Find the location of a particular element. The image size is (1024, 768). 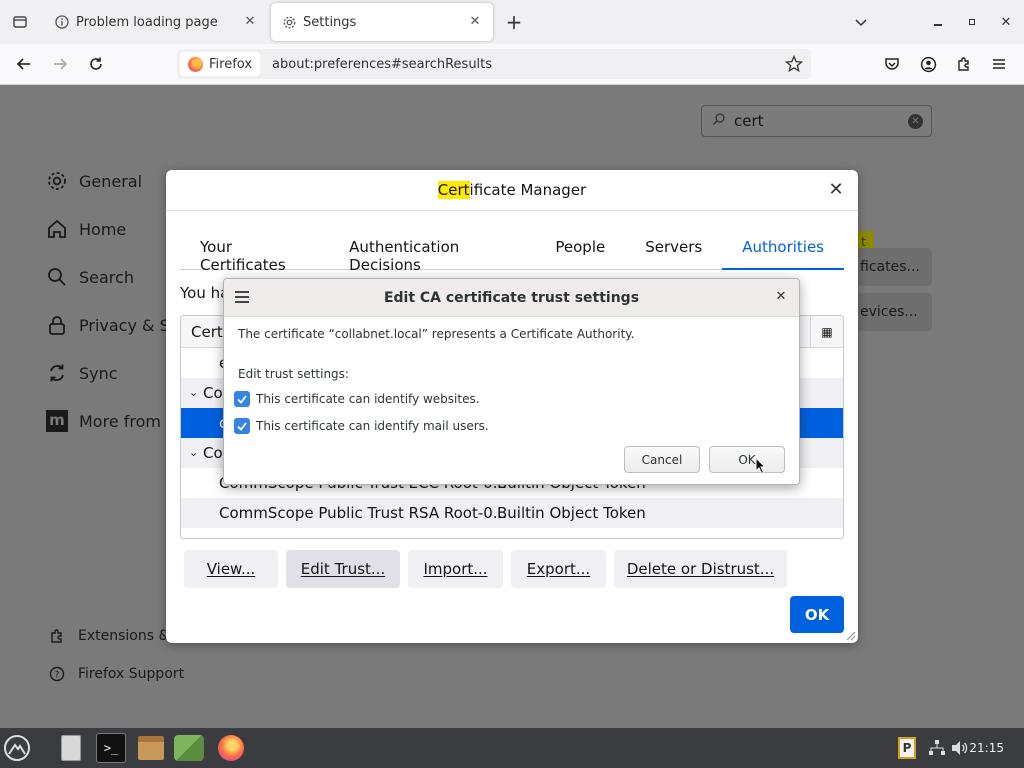

resize-grip-icon is located at coordinates (851, 636).